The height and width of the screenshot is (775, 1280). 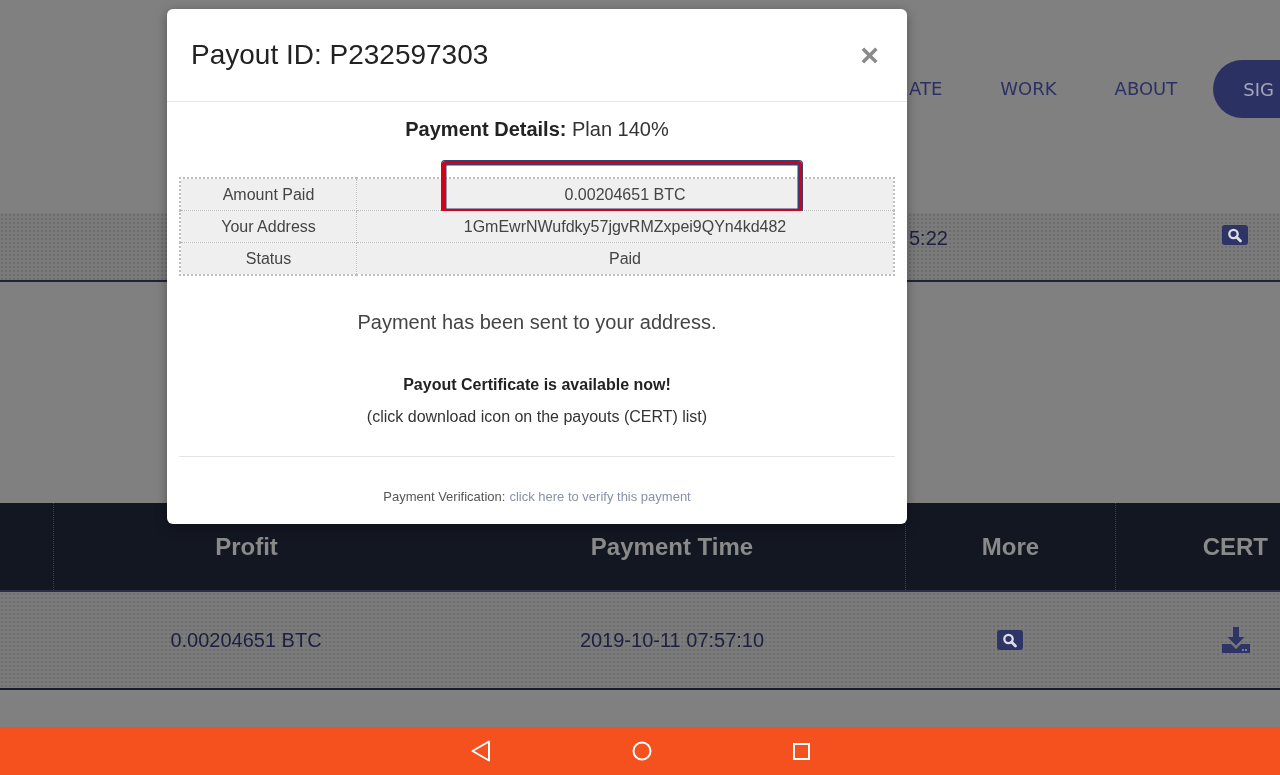 What do you see at coordinates (672, 546) in the screenshot?
I see `column-header: Payment Time` at bounding box center [672, 546].